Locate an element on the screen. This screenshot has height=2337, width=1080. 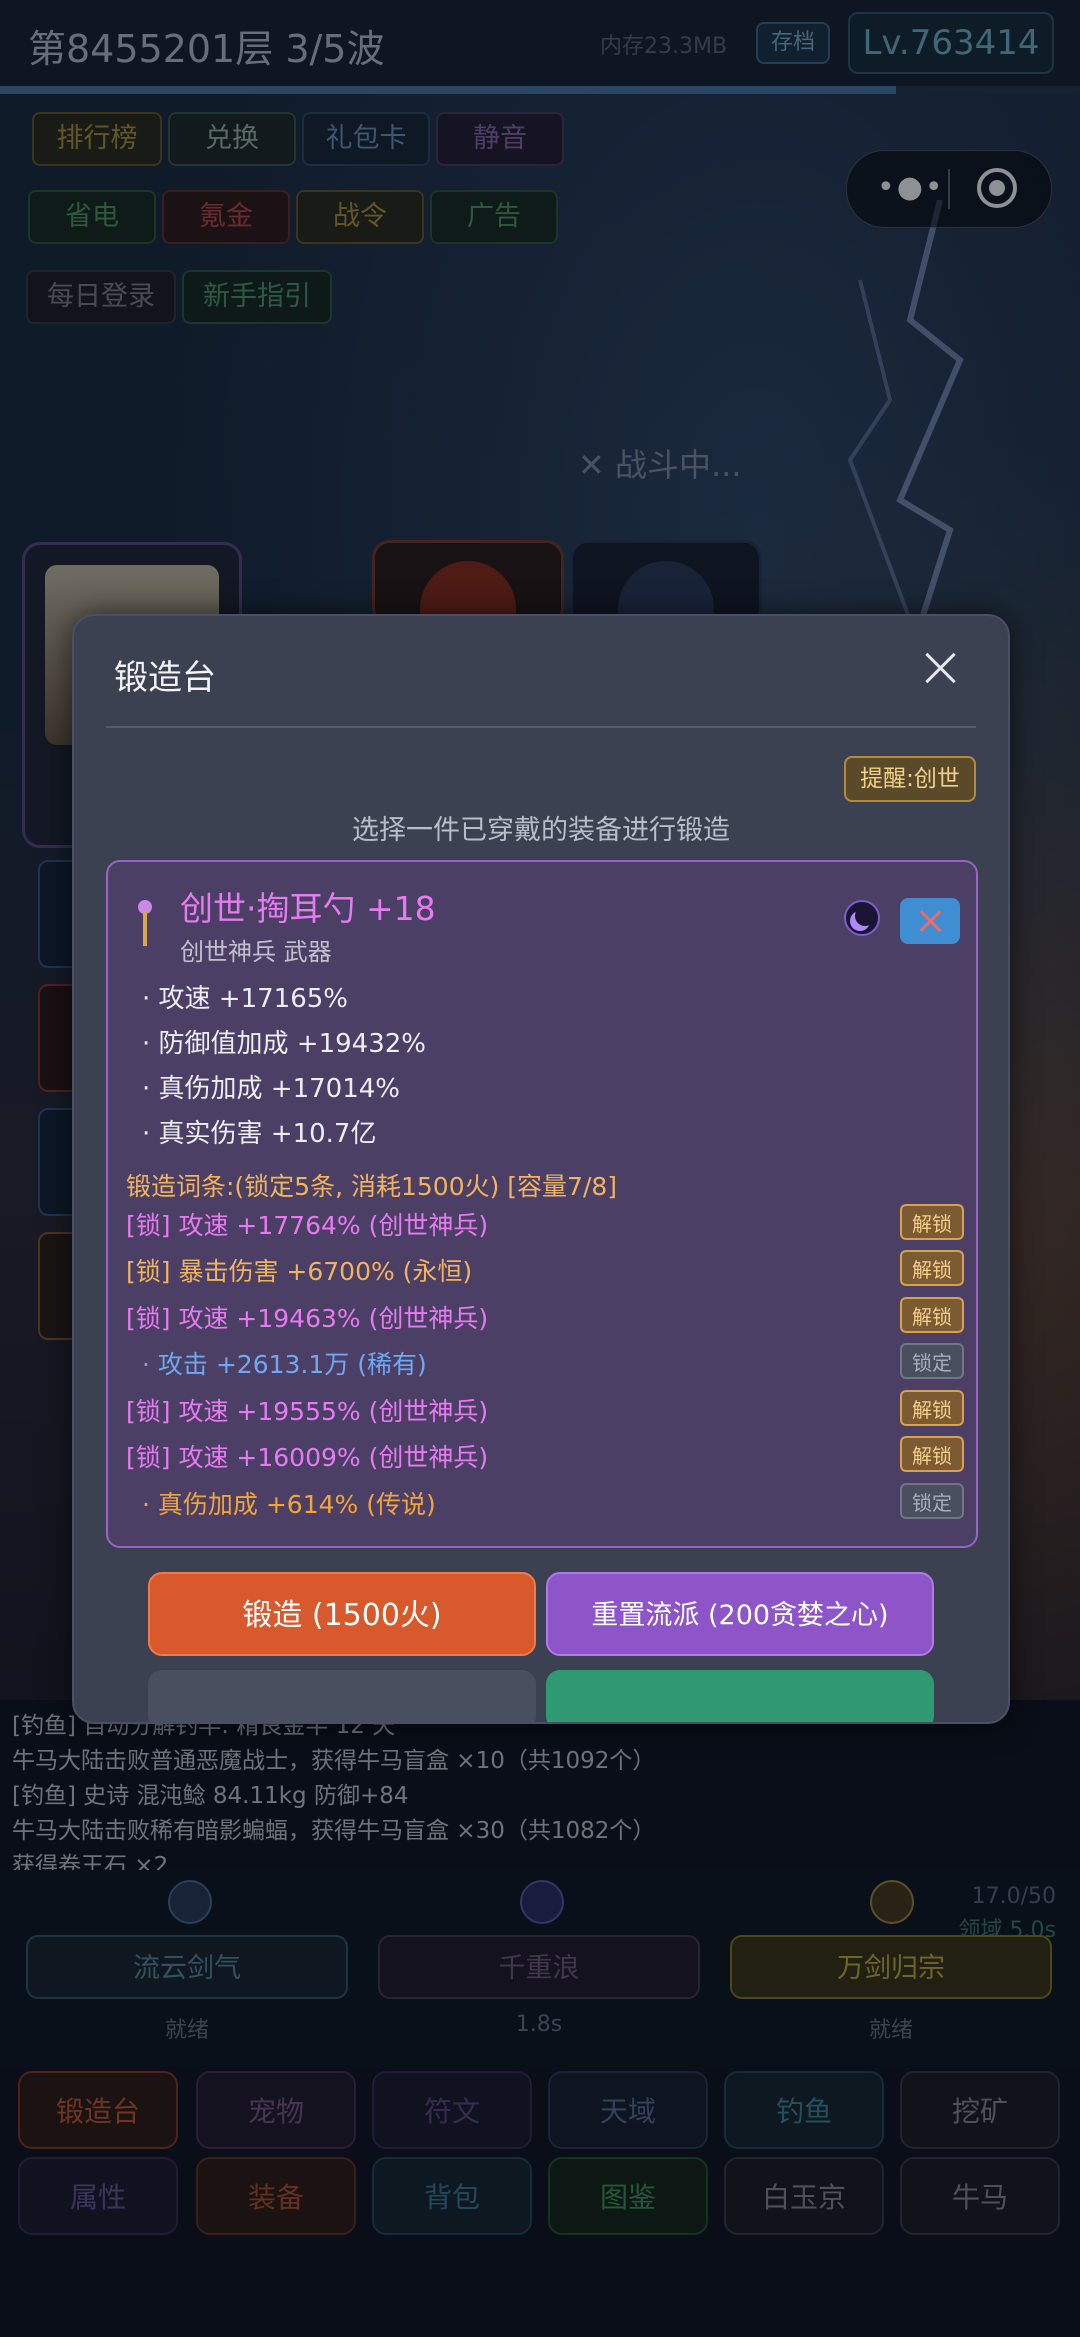
equipment-subtitle: 创世神兵 武器 is located at coordinates (256, 952).